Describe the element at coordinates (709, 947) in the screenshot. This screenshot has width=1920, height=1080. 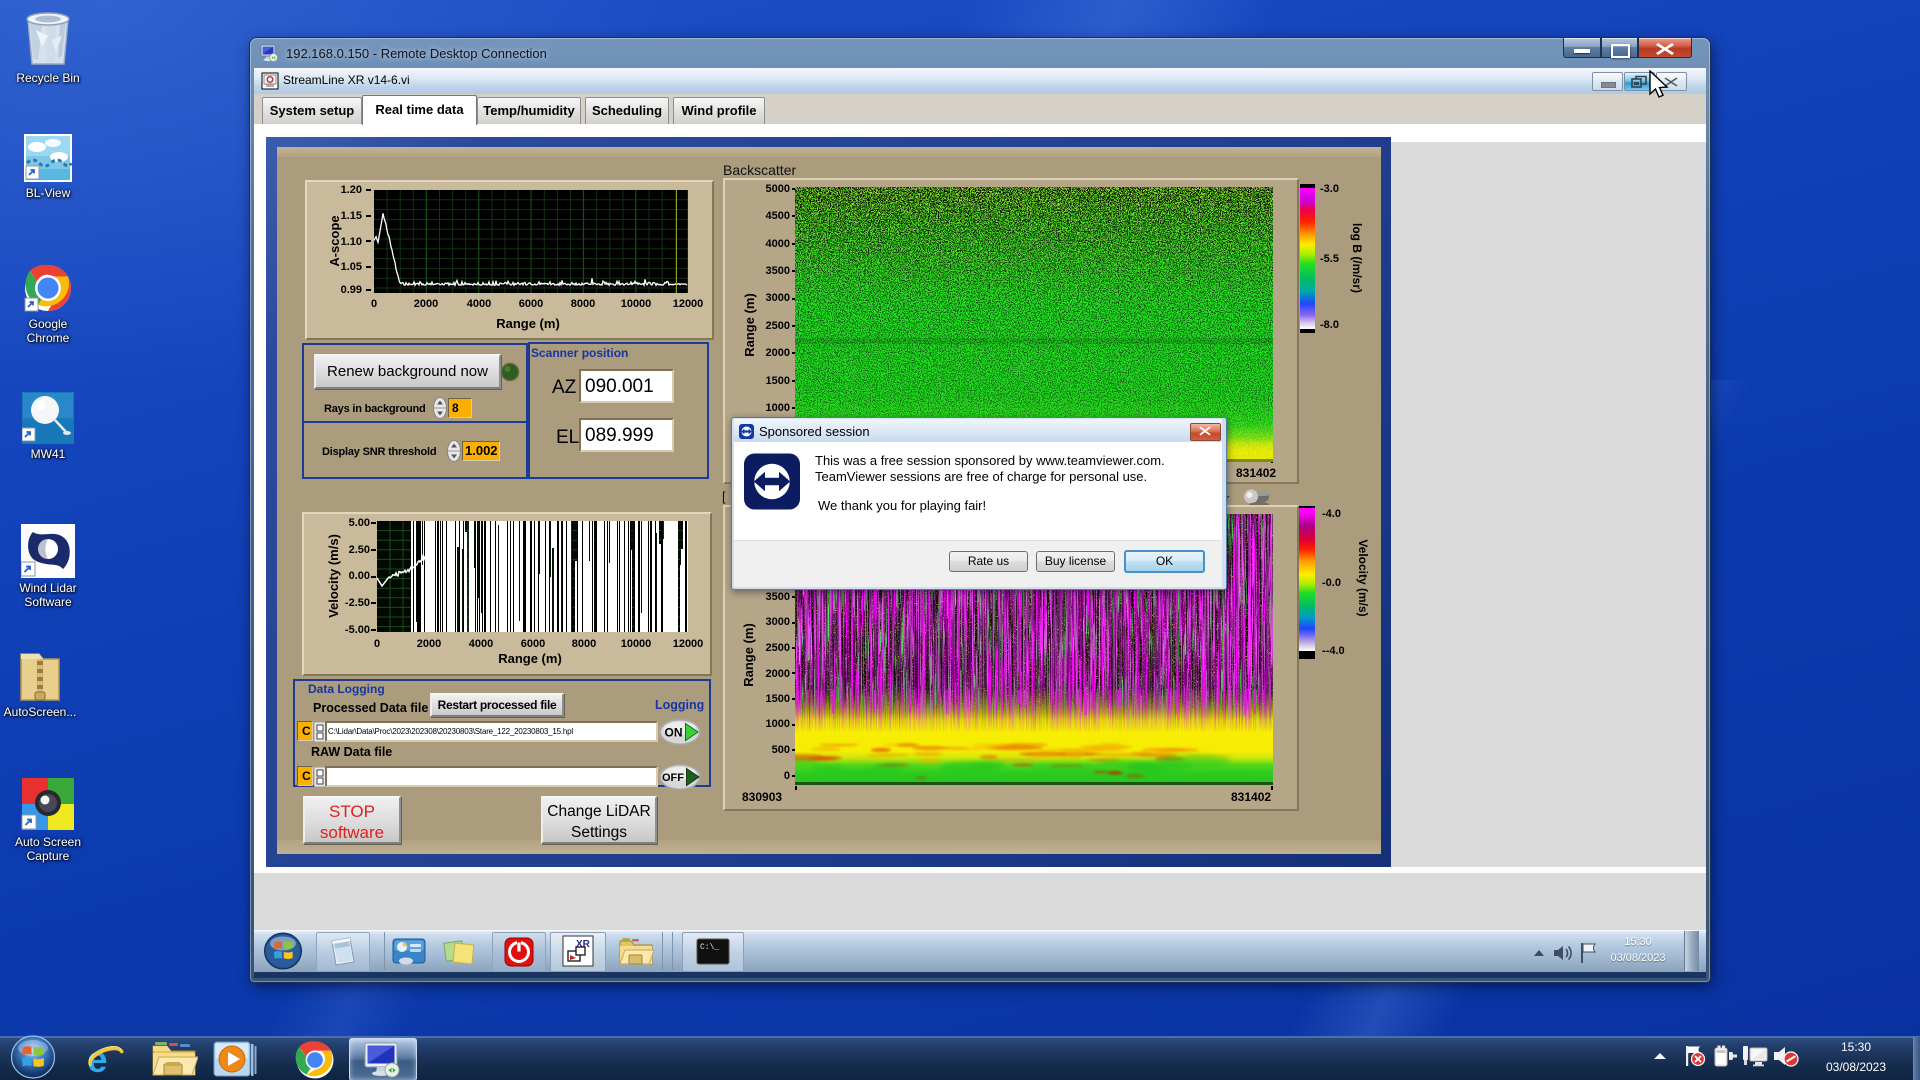
I see `svg-text: C:\_` at that location.